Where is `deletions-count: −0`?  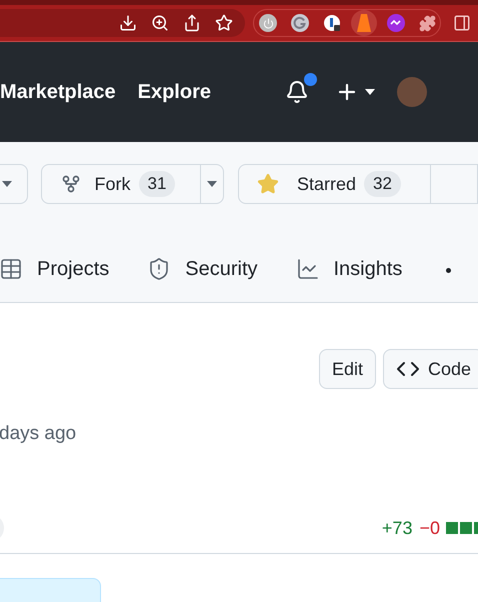 deletions-count: −0 is located at coordinates (429, 528).